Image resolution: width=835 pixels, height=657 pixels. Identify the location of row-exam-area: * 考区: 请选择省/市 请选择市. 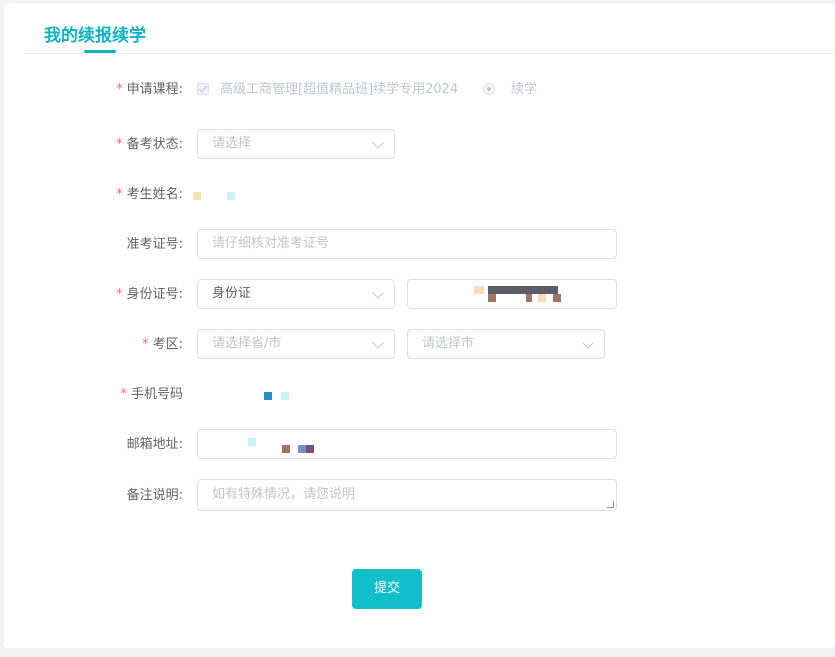
(419, 345).